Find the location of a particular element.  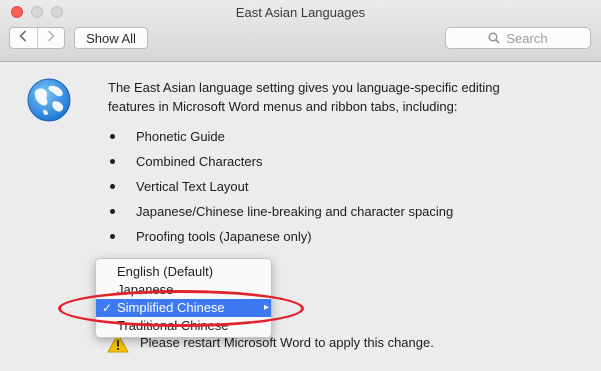

forward-button is located at coordinates (51, 38).